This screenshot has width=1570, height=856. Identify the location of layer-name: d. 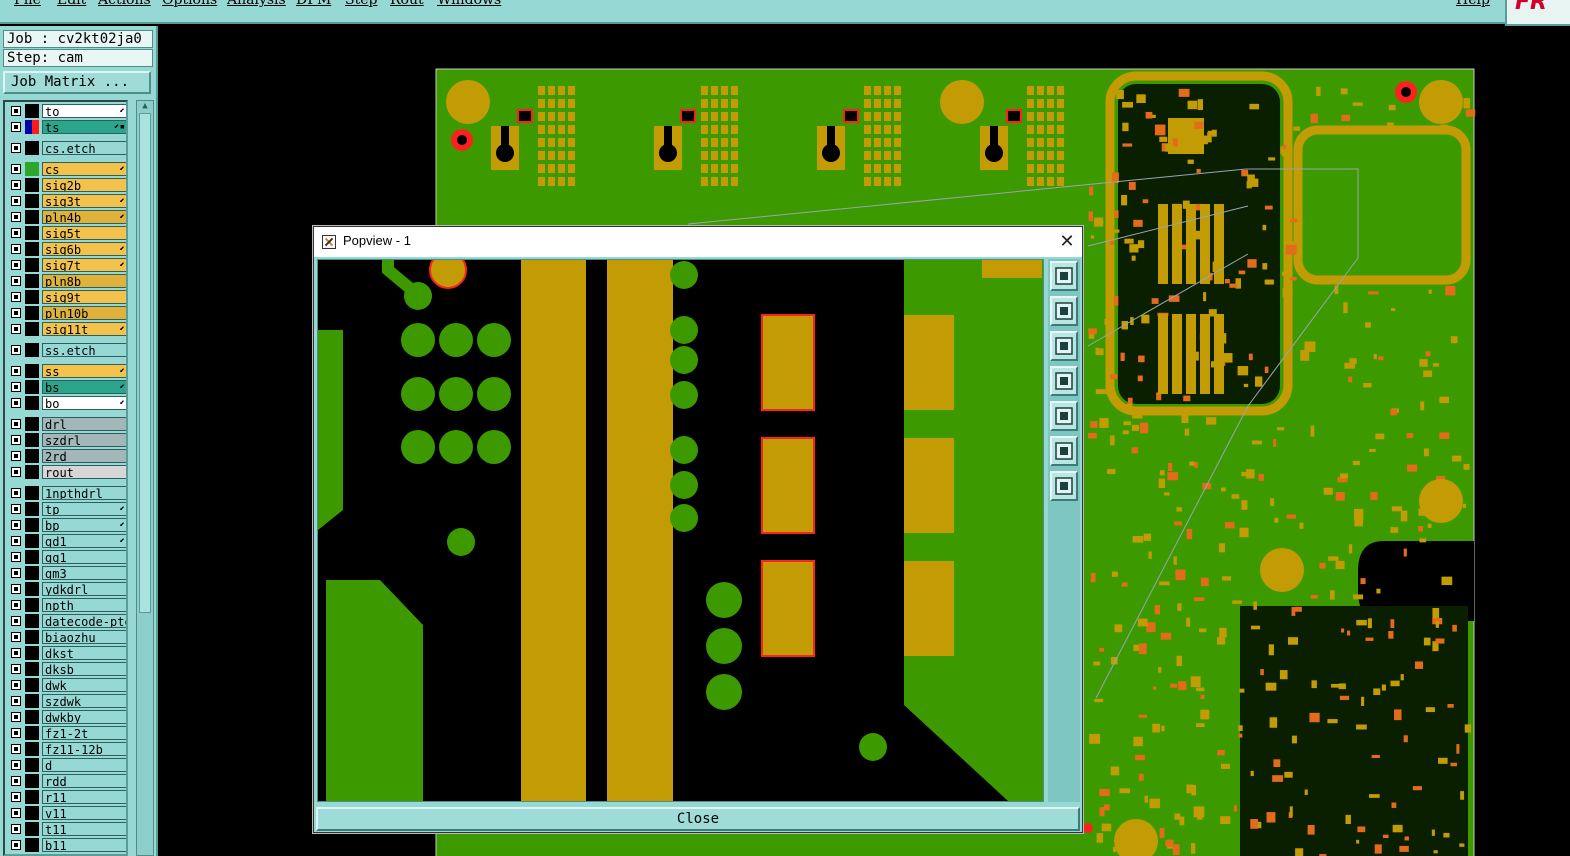
(84, 765).